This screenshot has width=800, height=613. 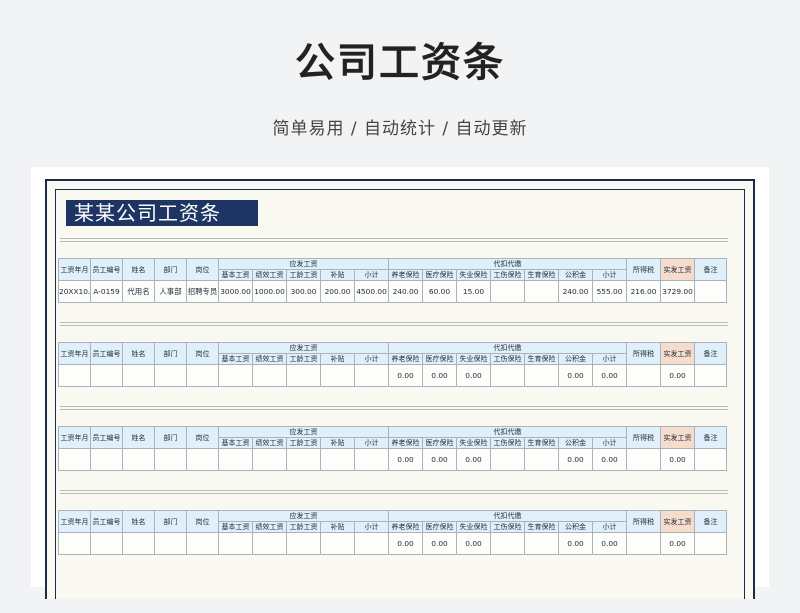 What do you see at coordinates (269, 359) in the screenshot?
I see `header-performance: 绩效工资` at bounding box center [269, 359].